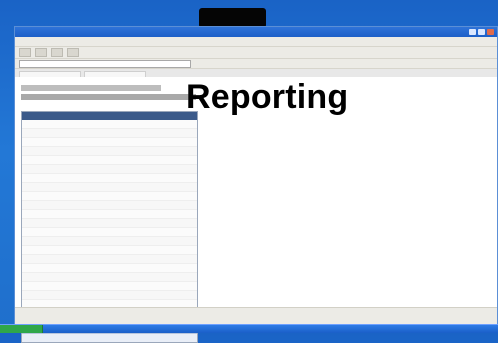  Describe the element at coordinates (41, 52) in the screenshot. I see `forward-button` at that location.